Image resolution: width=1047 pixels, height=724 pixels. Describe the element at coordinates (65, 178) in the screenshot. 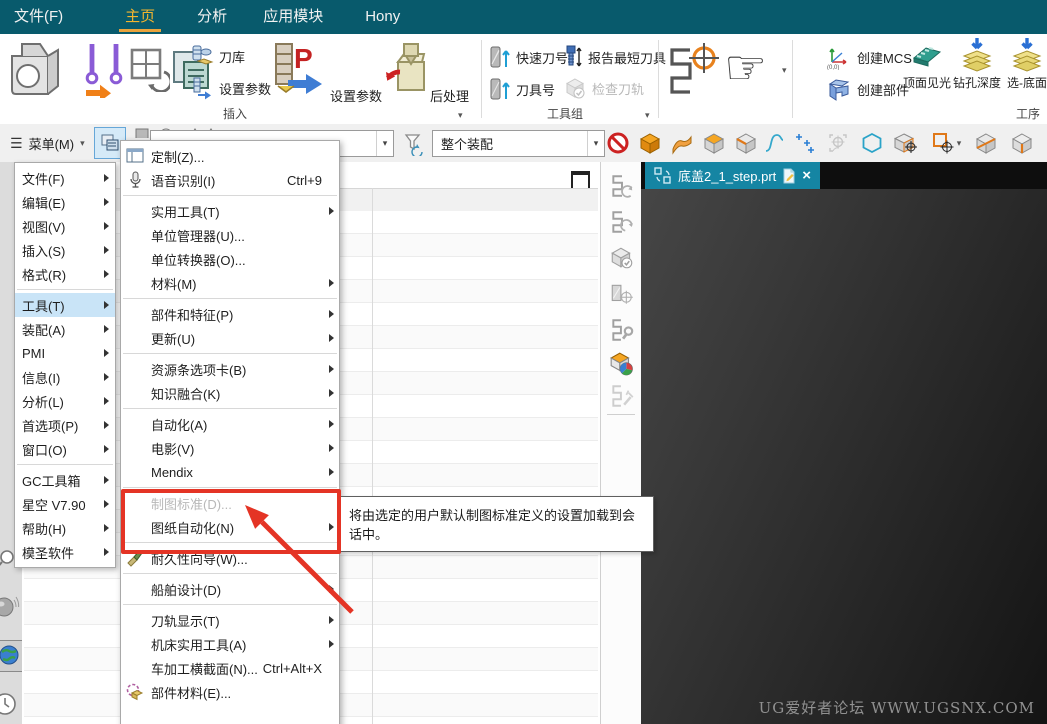

I see `menu-item-file: 文件(F)` at that location.